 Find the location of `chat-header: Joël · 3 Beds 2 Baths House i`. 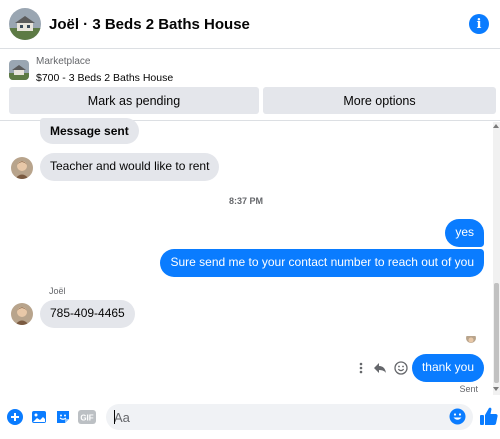

chat-header: Joël · 3 Beds 2 Baths House i is located at coordinates (250, 24).